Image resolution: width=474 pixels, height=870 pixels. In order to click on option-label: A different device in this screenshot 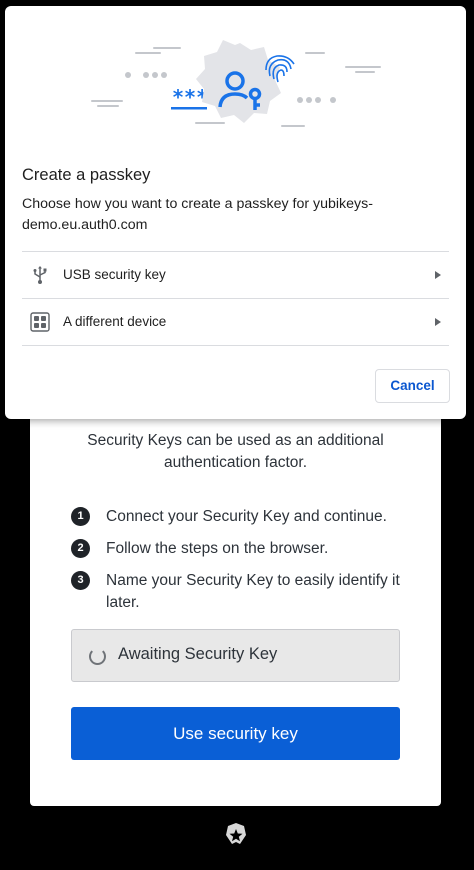, I will do `click(115, 321)`.